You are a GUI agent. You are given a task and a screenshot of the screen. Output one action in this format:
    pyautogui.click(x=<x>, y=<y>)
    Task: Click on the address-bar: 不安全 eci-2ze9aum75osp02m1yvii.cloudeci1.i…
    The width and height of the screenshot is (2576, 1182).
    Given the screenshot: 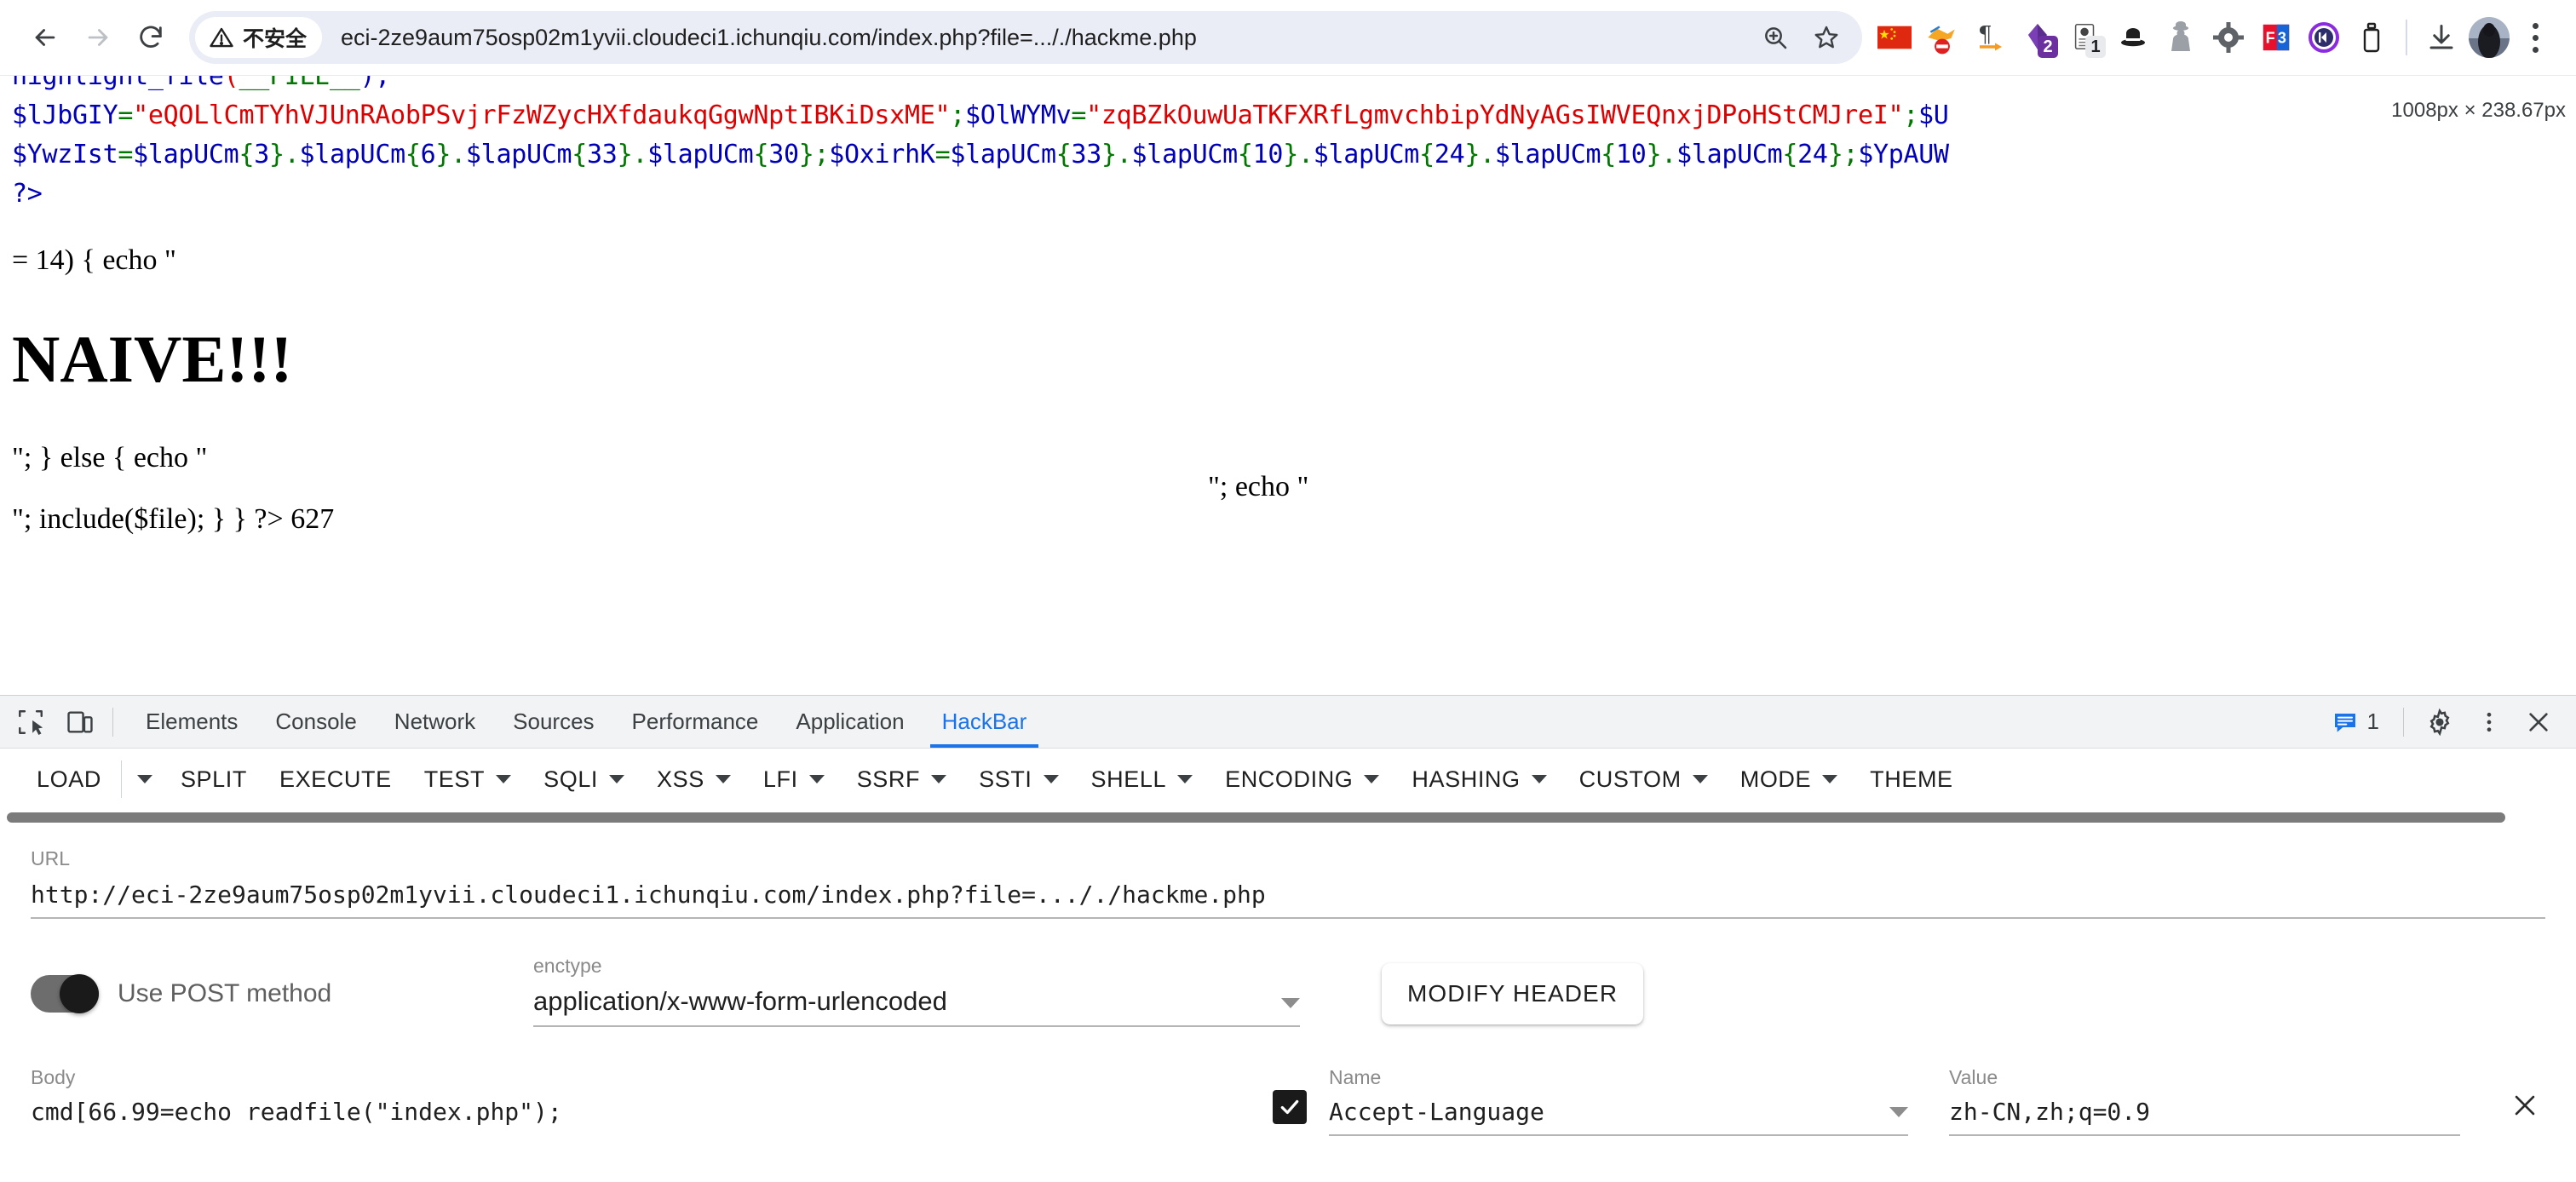 What is the action you would take?
    pyautogui.click(x=1026, y=37)
    